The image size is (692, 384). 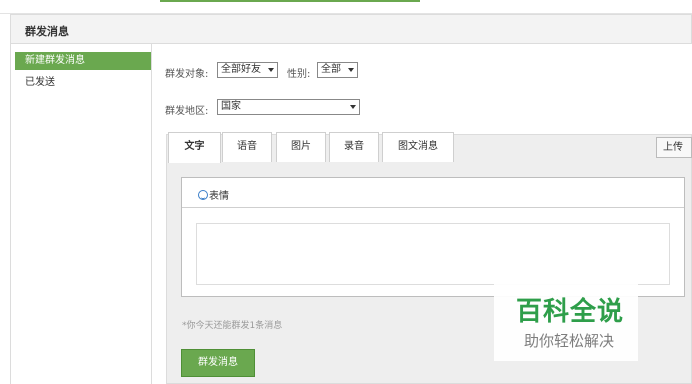 I want to click on target-label: 群发对象:, so click(x=187, y=74).